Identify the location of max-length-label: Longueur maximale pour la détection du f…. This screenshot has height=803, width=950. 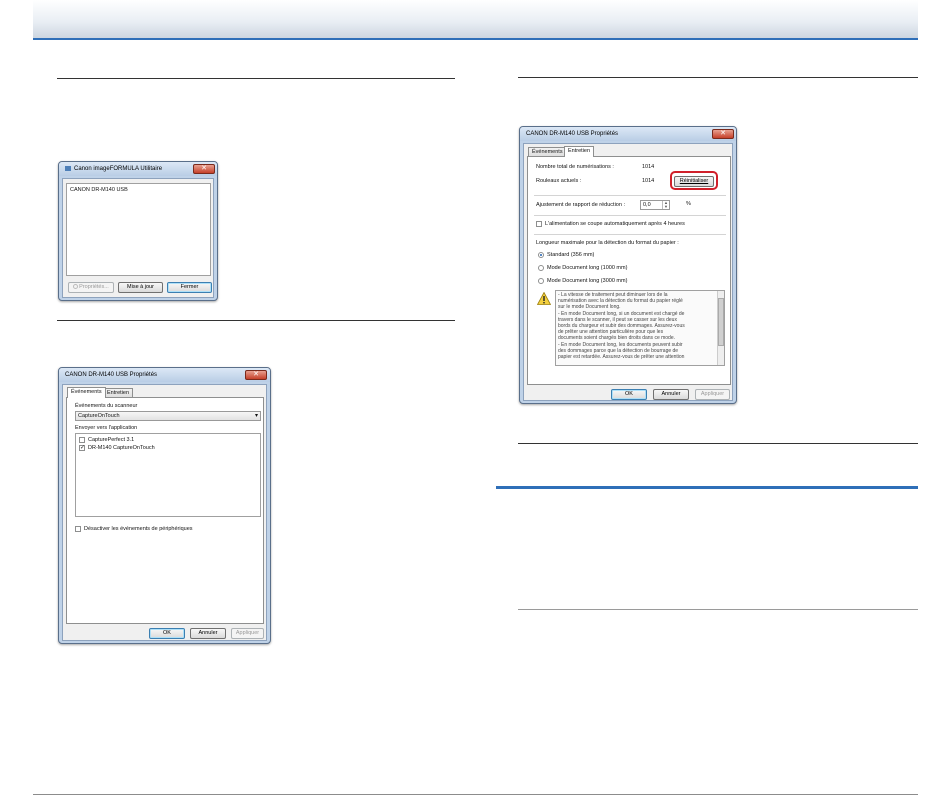
(607, 243).